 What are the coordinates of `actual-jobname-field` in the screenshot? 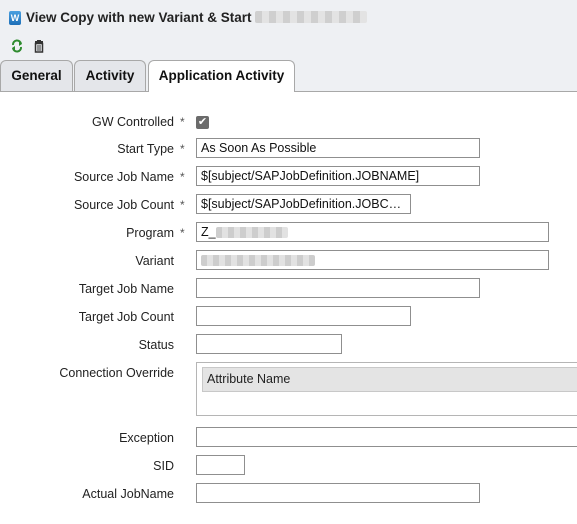 It's located at (338, 493).